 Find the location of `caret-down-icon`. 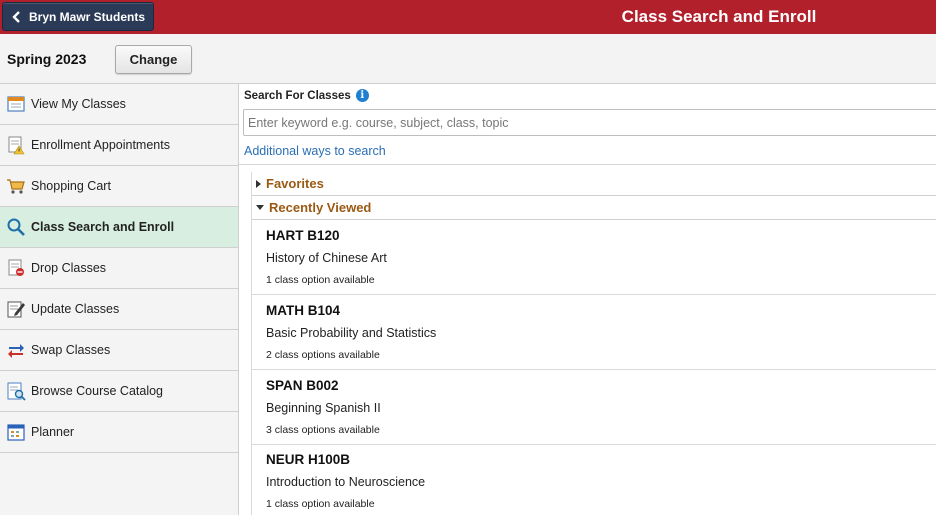

caret-down-icon is located at coordinates (260, 207).